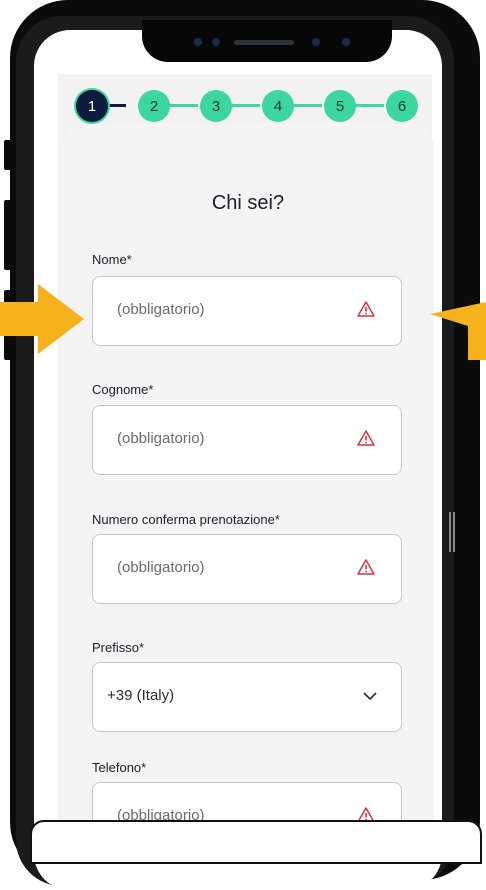 The width and height of the screenshot is (486, 890). Describe the element at coordinates (123, 389) in the screenshot. I see `cognome-label: Cognome*` at that location.